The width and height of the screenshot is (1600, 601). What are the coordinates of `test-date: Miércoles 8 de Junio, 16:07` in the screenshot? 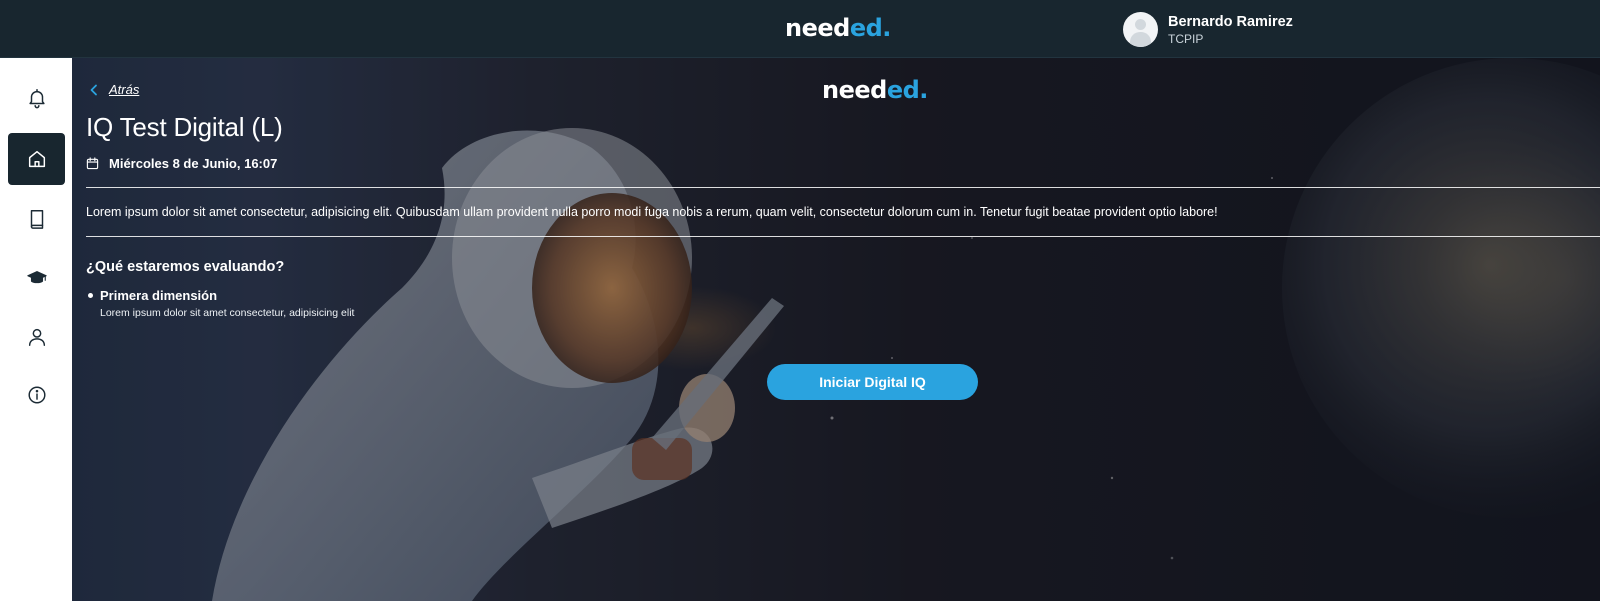 It's located at (181, 163).